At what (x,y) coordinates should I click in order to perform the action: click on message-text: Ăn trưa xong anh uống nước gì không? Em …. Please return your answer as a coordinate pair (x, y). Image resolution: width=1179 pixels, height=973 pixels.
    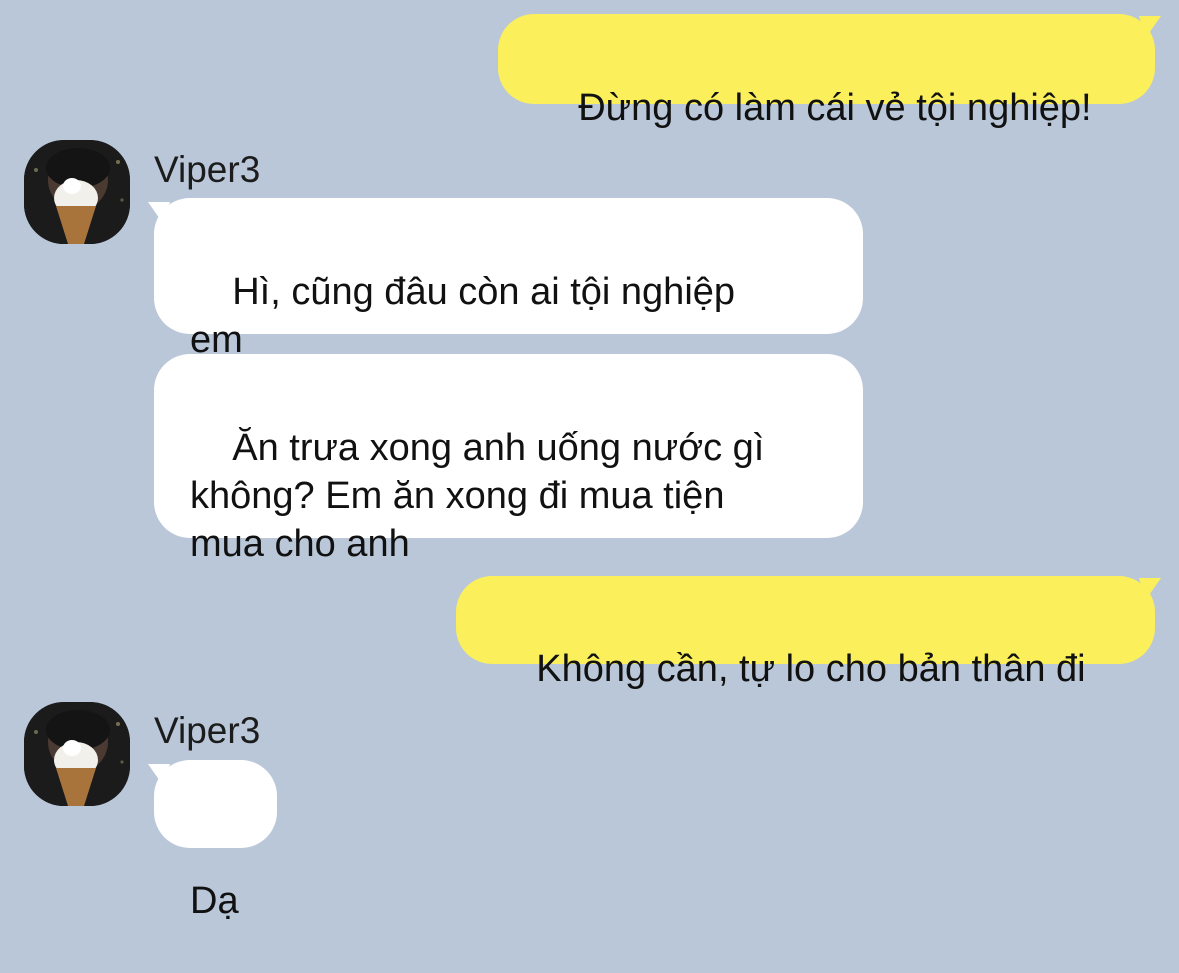
    Looking at the image, I should click on (477, 496).